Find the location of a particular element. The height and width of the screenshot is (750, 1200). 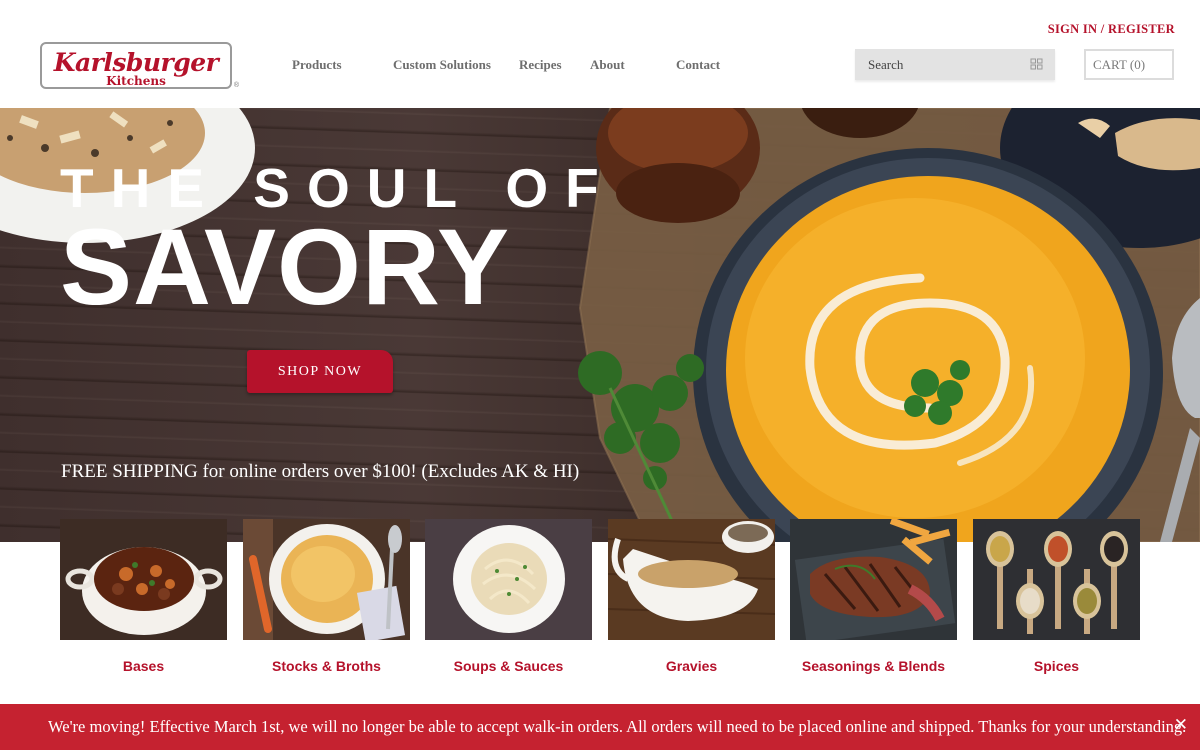

soups-sauces-image is located at coordinates (508, 579).